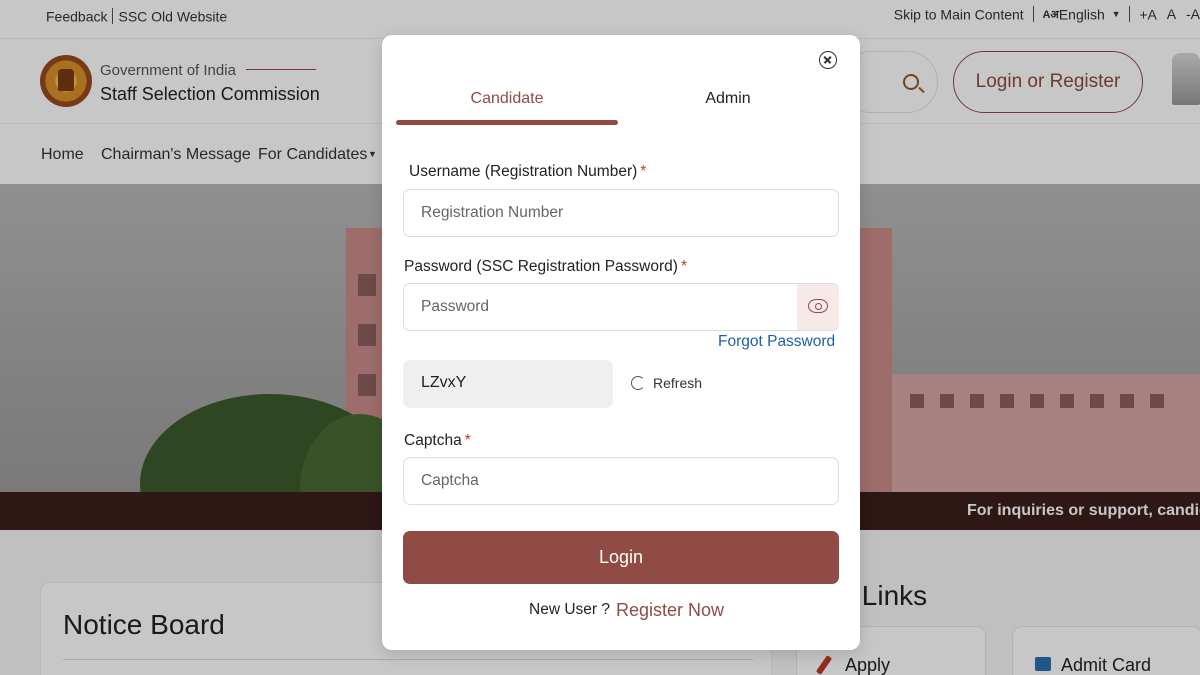 This screenshot has height=675, width=1200. Describe the element at coordinates (776, 342) in the screenshot. I see `forgot-password-link: Forgot Password` at that location.